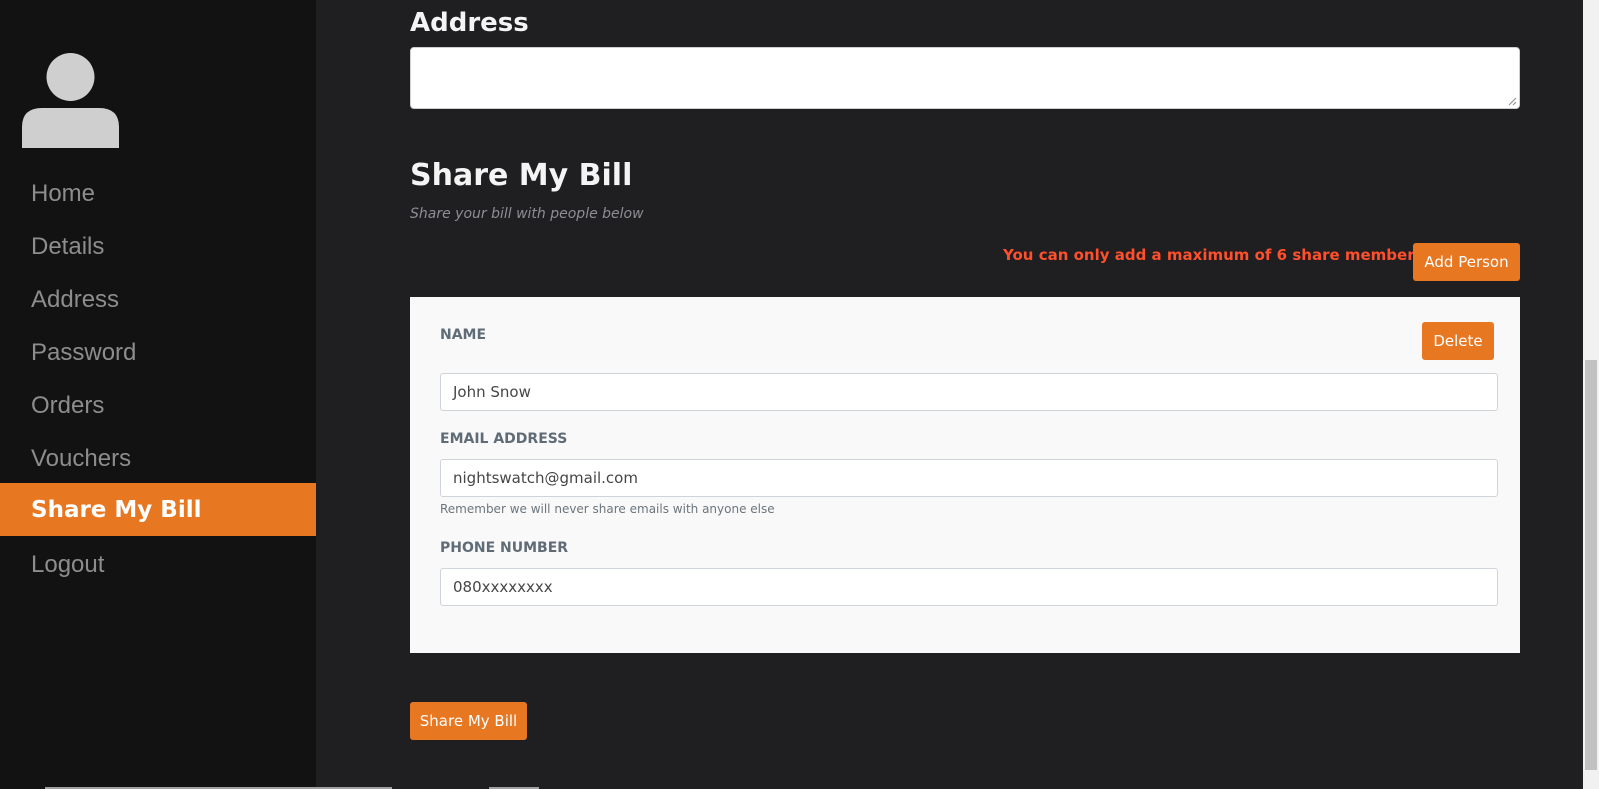 Image resolution: width=1599 pixels, height=789 pixels. I want to click on sidebar-item-label: Home, so click(63, 193).